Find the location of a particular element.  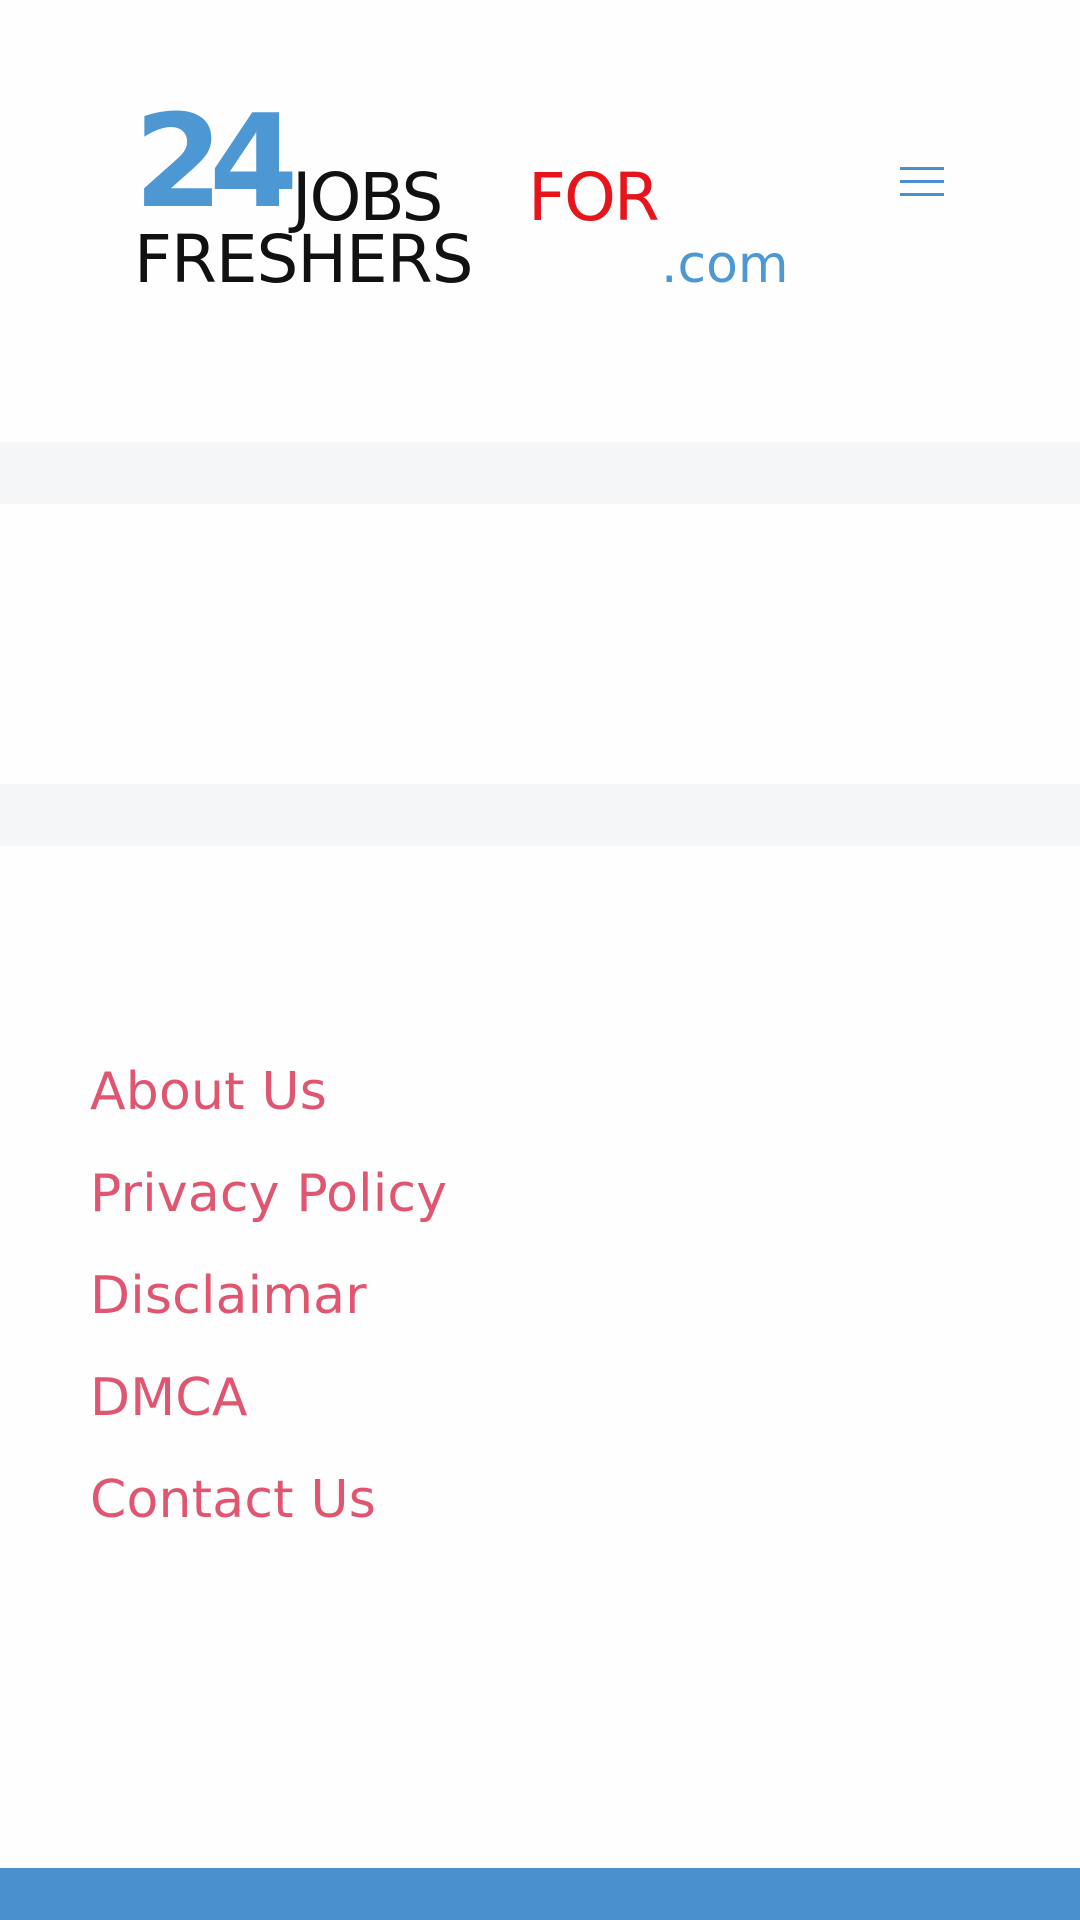

footer-bottom-bar is located at coordinates (540, 1894).